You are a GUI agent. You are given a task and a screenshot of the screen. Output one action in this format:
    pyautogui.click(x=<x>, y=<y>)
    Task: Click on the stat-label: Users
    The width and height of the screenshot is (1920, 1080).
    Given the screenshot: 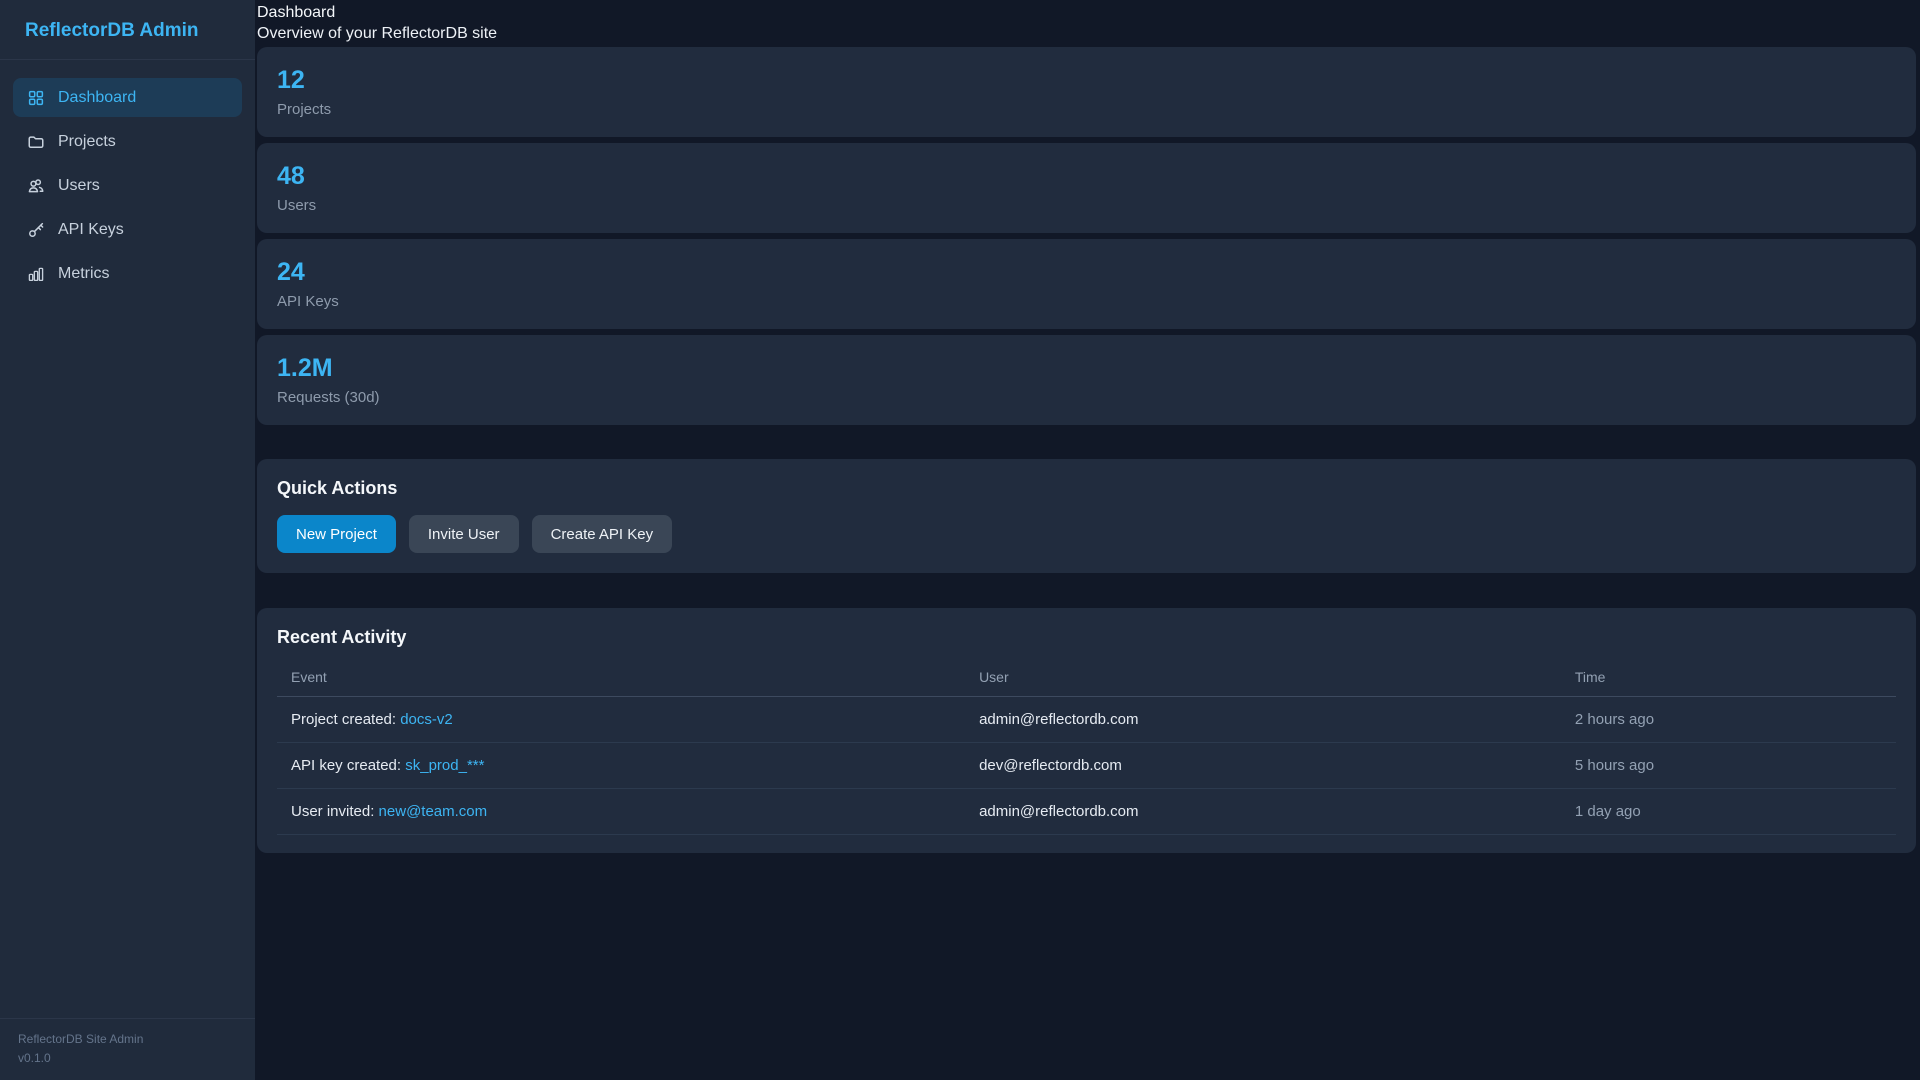 What is the action you would take?
    pyautogui.click(x=297, y=205)
    